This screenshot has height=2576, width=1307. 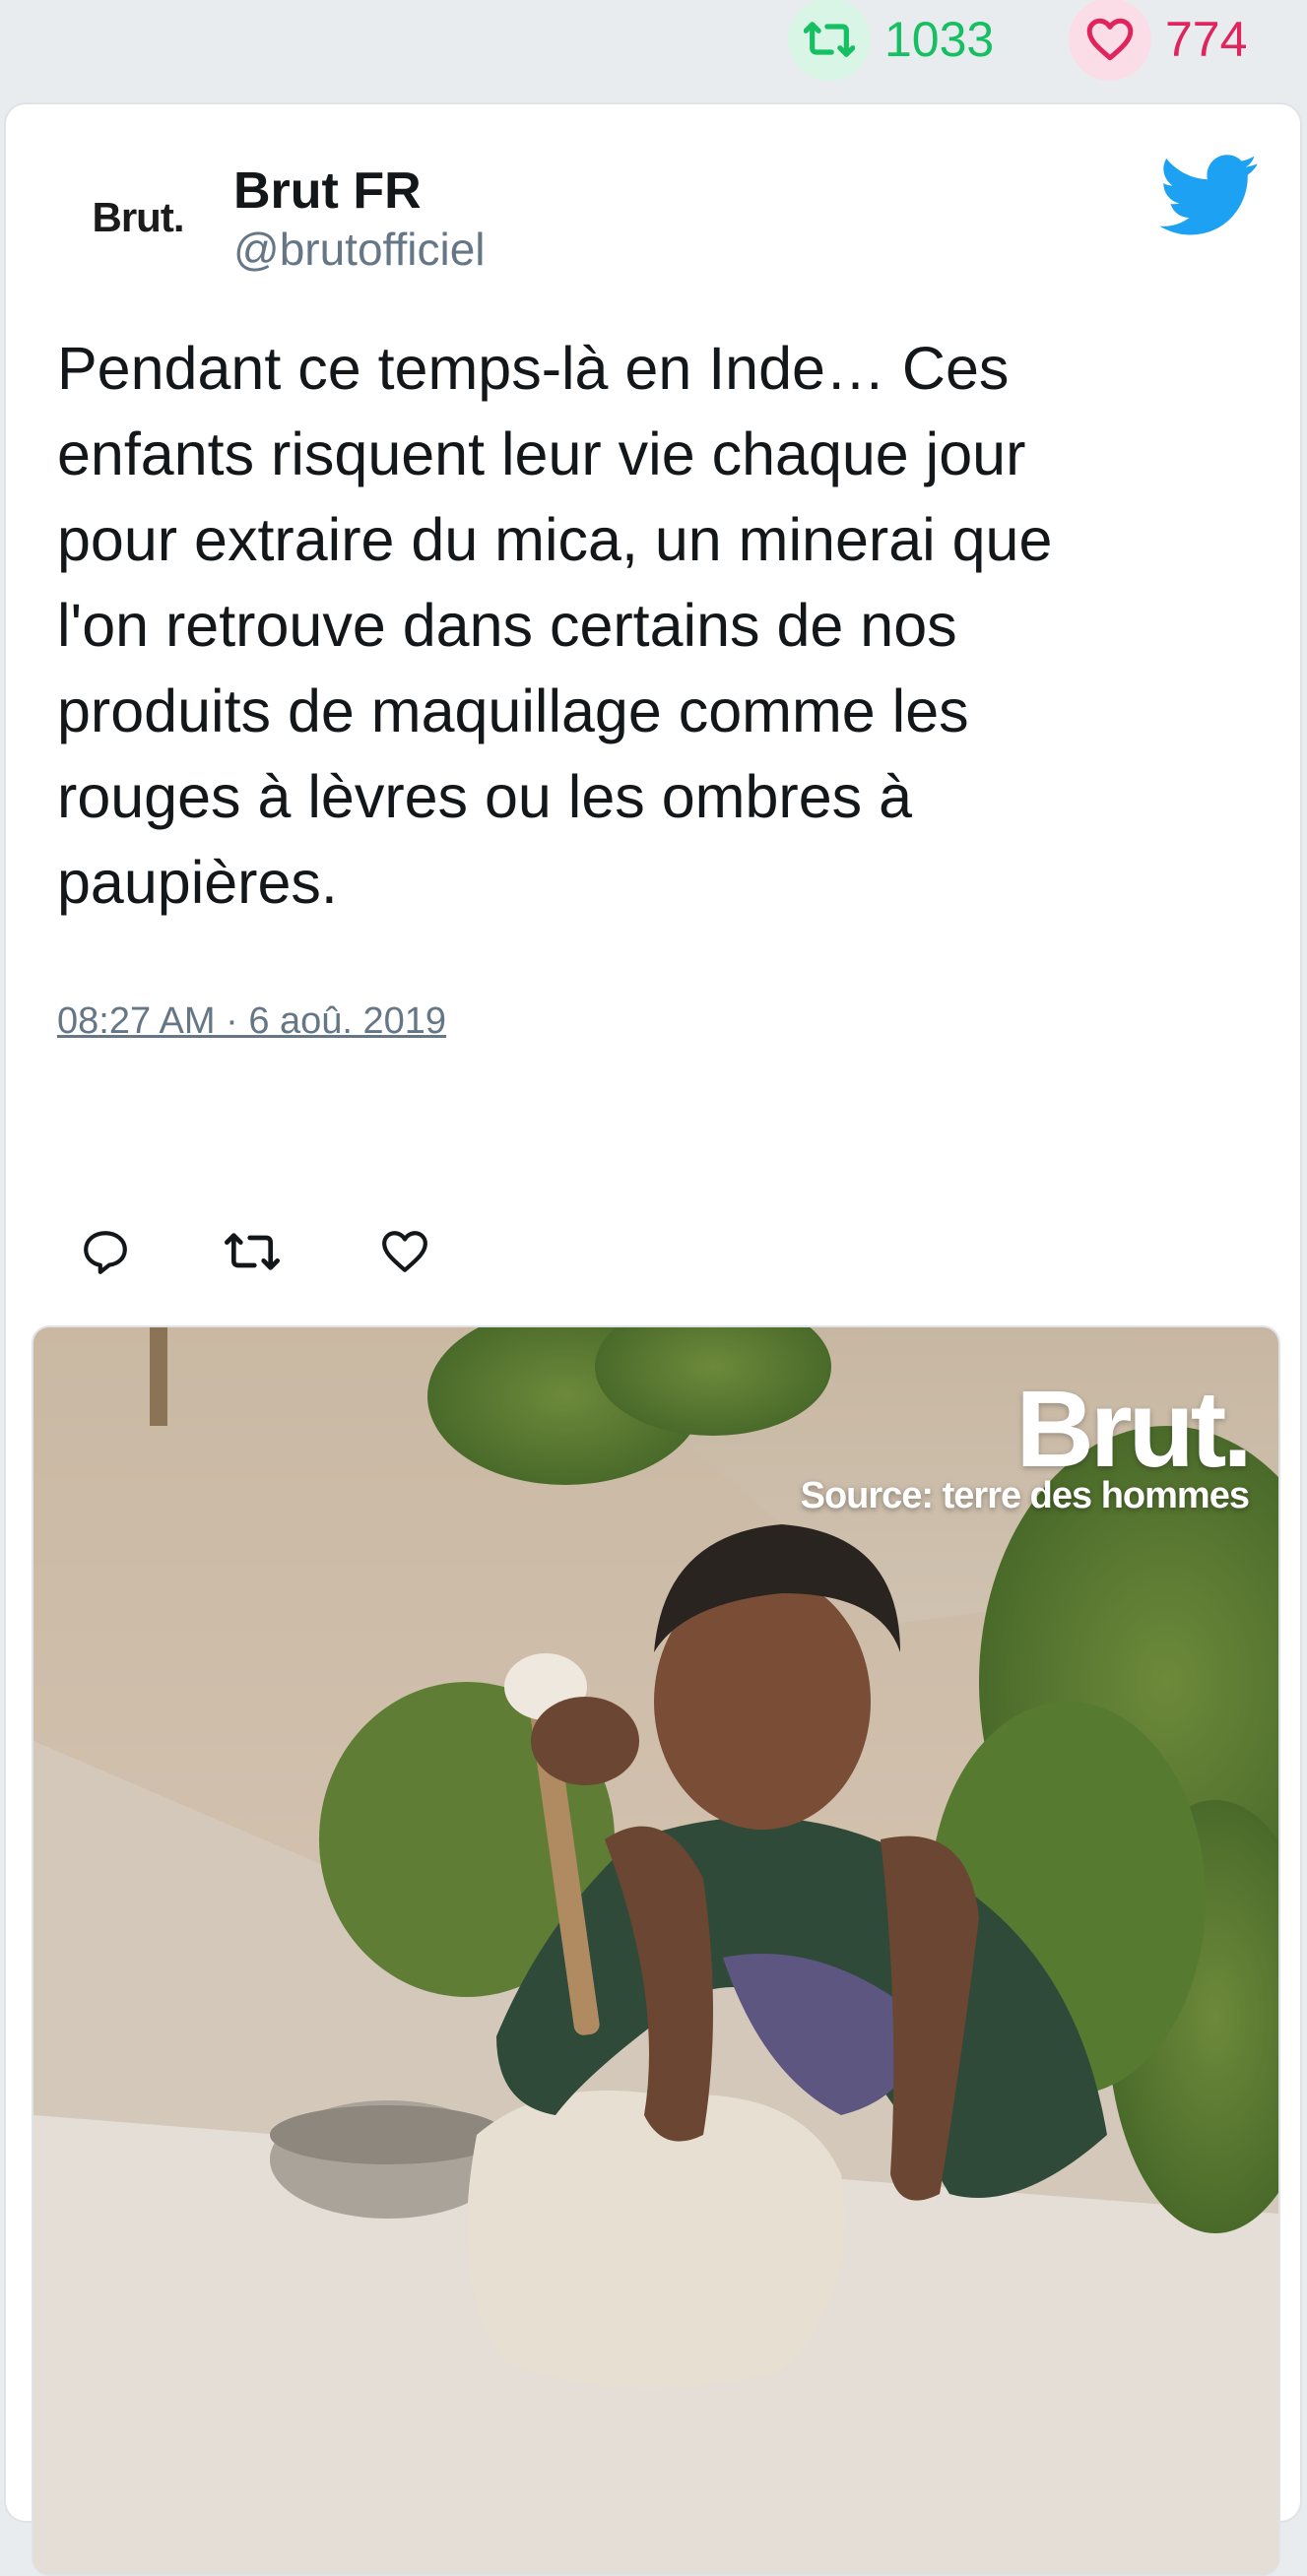 I want to click on retweet-count-stat: 1033, so click(x=891, y=40).